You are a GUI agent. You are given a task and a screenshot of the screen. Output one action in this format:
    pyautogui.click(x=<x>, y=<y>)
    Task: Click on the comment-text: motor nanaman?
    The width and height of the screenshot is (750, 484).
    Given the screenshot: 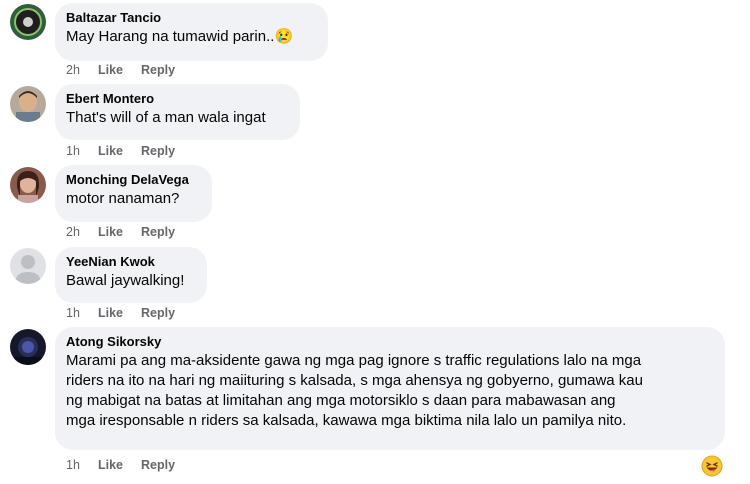 What is the action you would take?
    pyautogui.click(x=123, y=198)
    